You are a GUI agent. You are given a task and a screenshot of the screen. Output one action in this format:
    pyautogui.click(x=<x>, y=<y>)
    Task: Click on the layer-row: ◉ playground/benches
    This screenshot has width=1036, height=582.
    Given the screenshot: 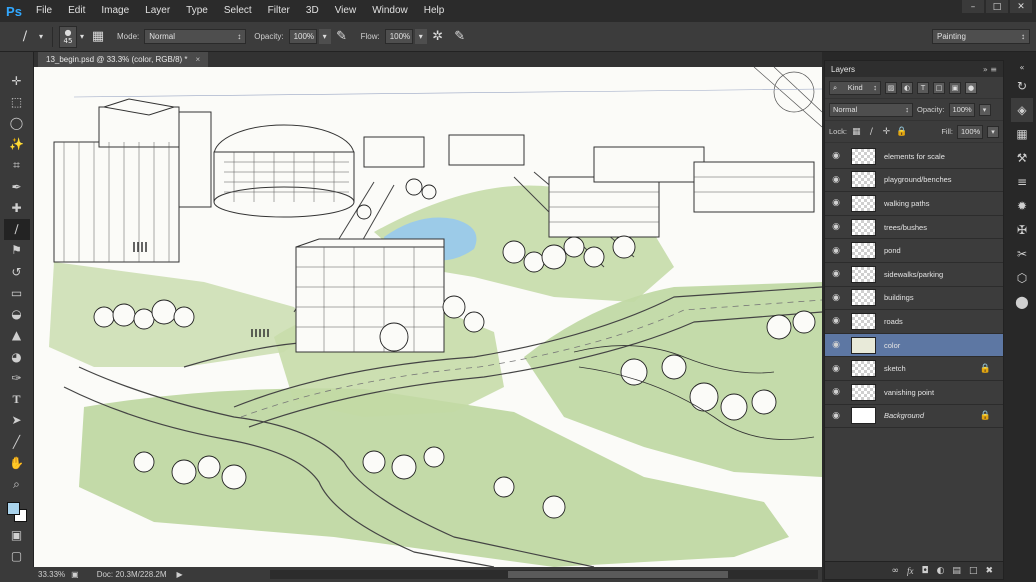 What is the action you would take?
    pyautogui.click(x=914, y=181)
    